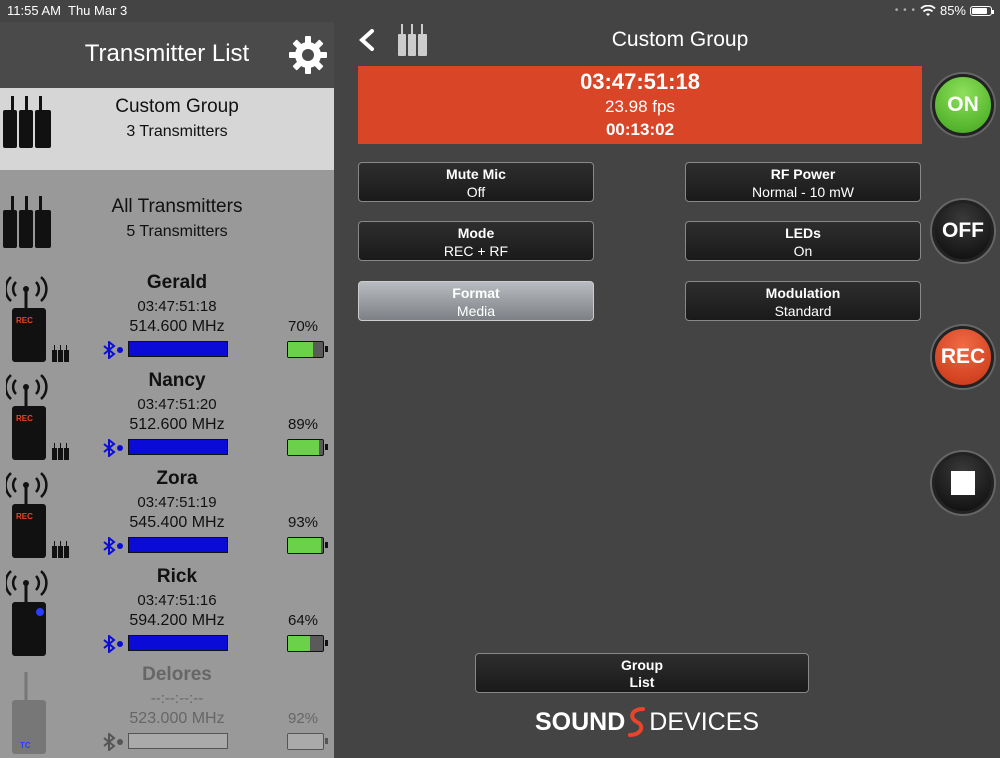 This screenshot has width=1000, height=758. I want to click on transmitter-row-delores: TC Delores --:--:--:-- 523.000 MHz 92%, so click(167, 710).